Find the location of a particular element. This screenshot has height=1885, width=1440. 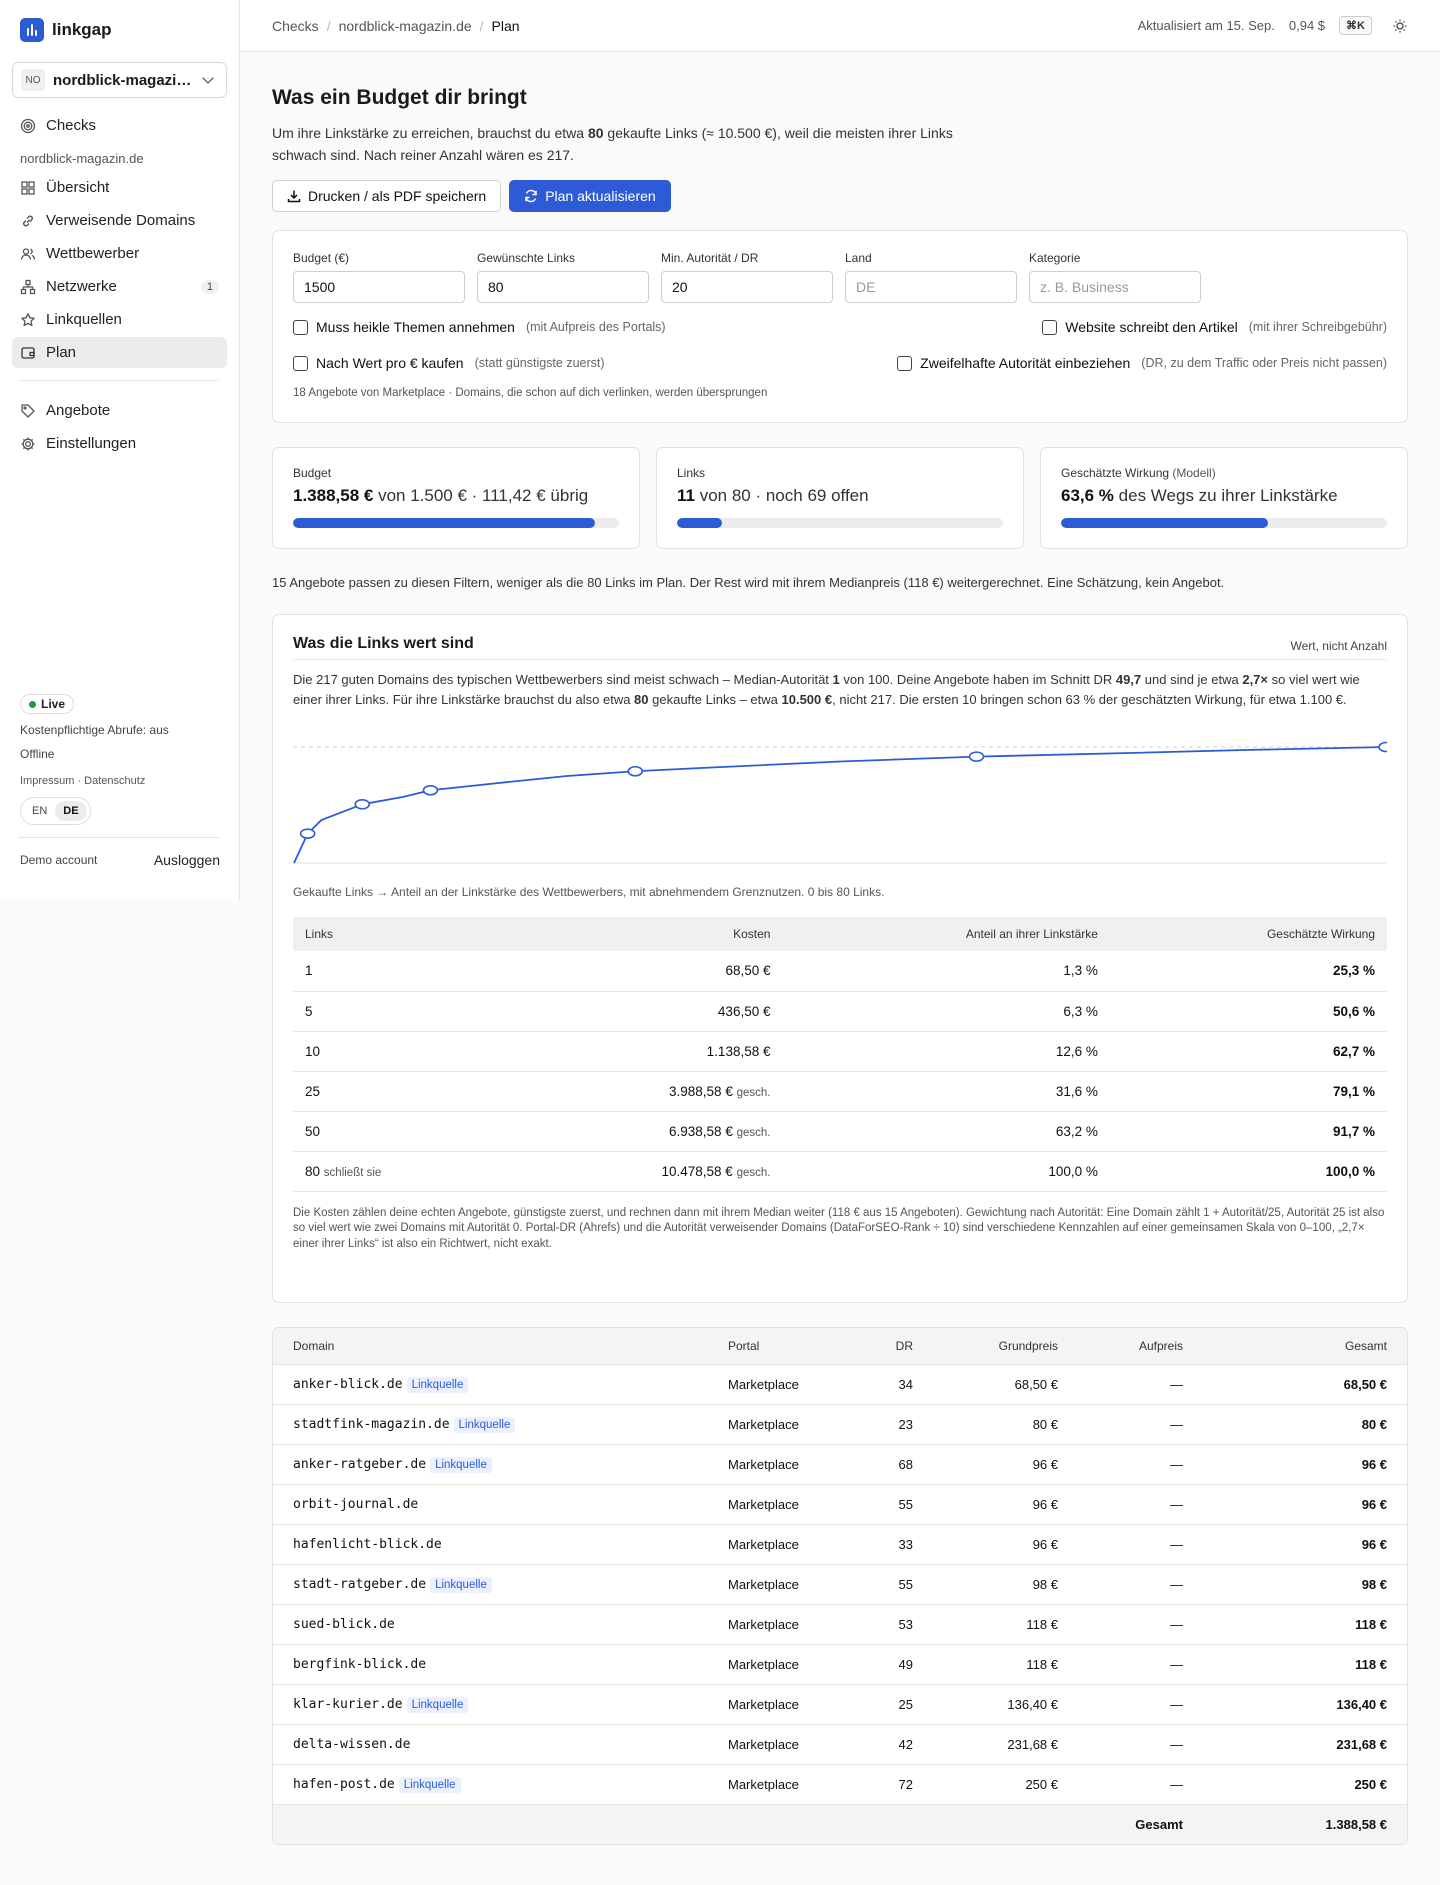

cost-cell: 1.138,58 € is located at coordinates (643, 1051).